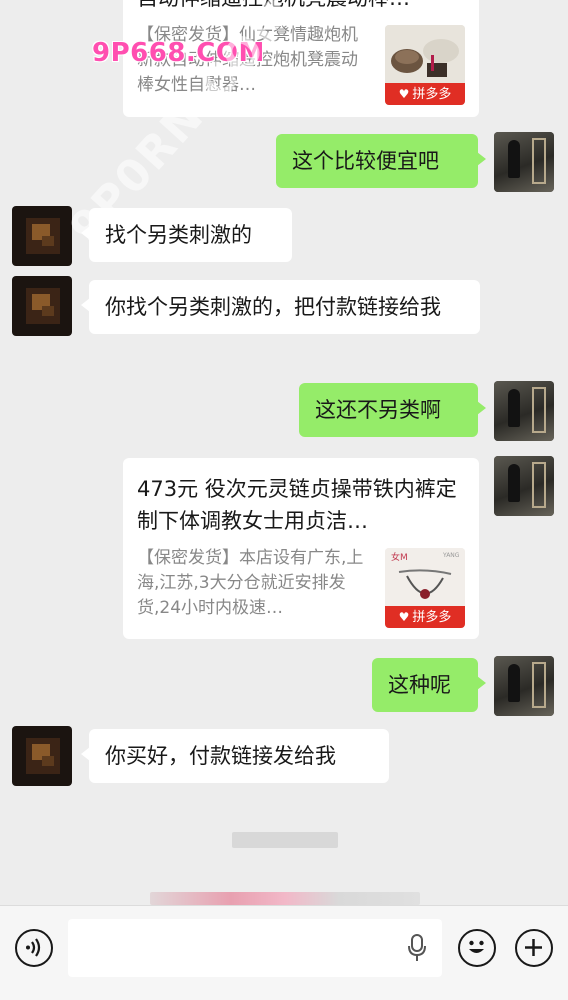 This screenshot has height=1000, width=568. I want to click on svg-text: 女M, so click(399, 557).